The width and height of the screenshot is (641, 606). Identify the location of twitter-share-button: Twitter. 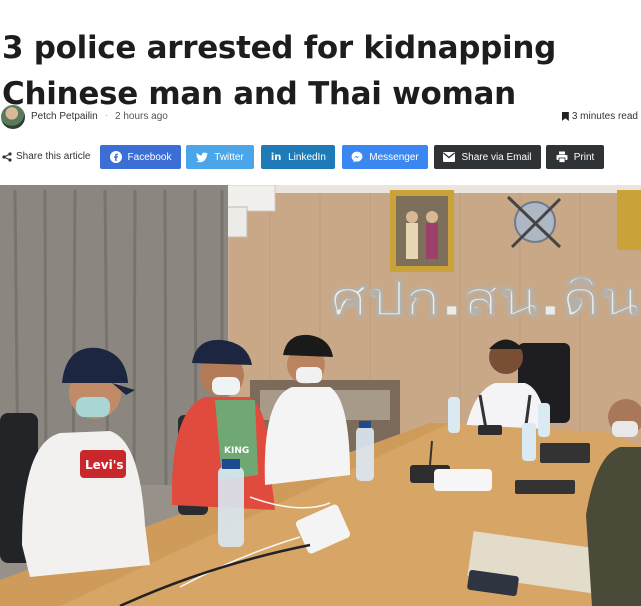
(220, 157).